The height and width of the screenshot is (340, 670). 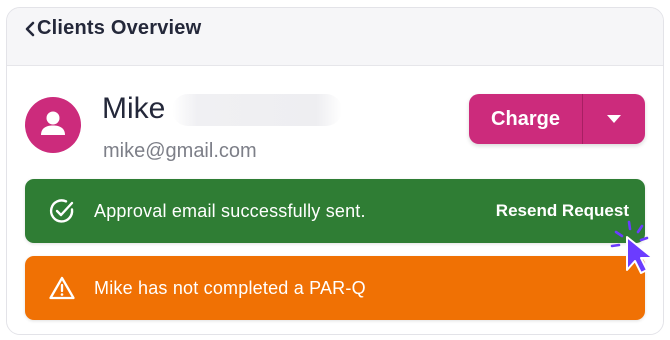 What do you see at coordinates (30, 31) in the screenshot?
I see `chevron-left-icon` at bounding box center [30, 31].